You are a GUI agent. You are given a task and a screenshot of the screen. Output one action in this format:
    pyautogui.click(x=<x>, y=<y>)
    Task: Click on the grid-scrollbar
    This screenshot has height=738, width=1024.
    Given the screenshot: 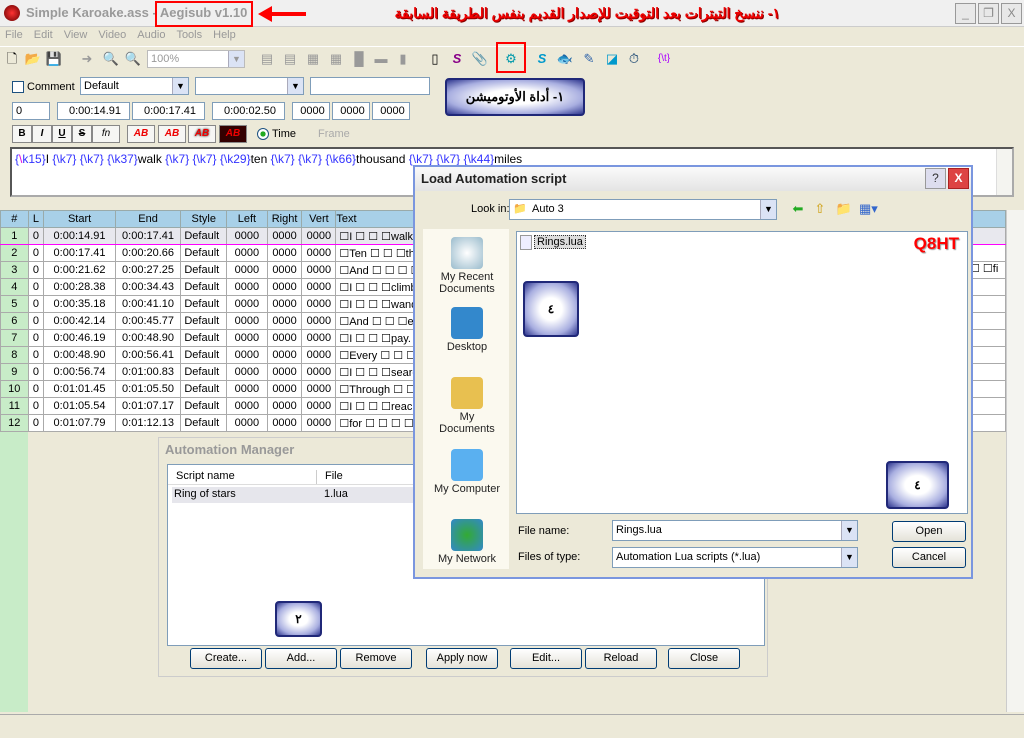 What is the action you would take?
    pyautogui.click(x=1015, y=461)
    